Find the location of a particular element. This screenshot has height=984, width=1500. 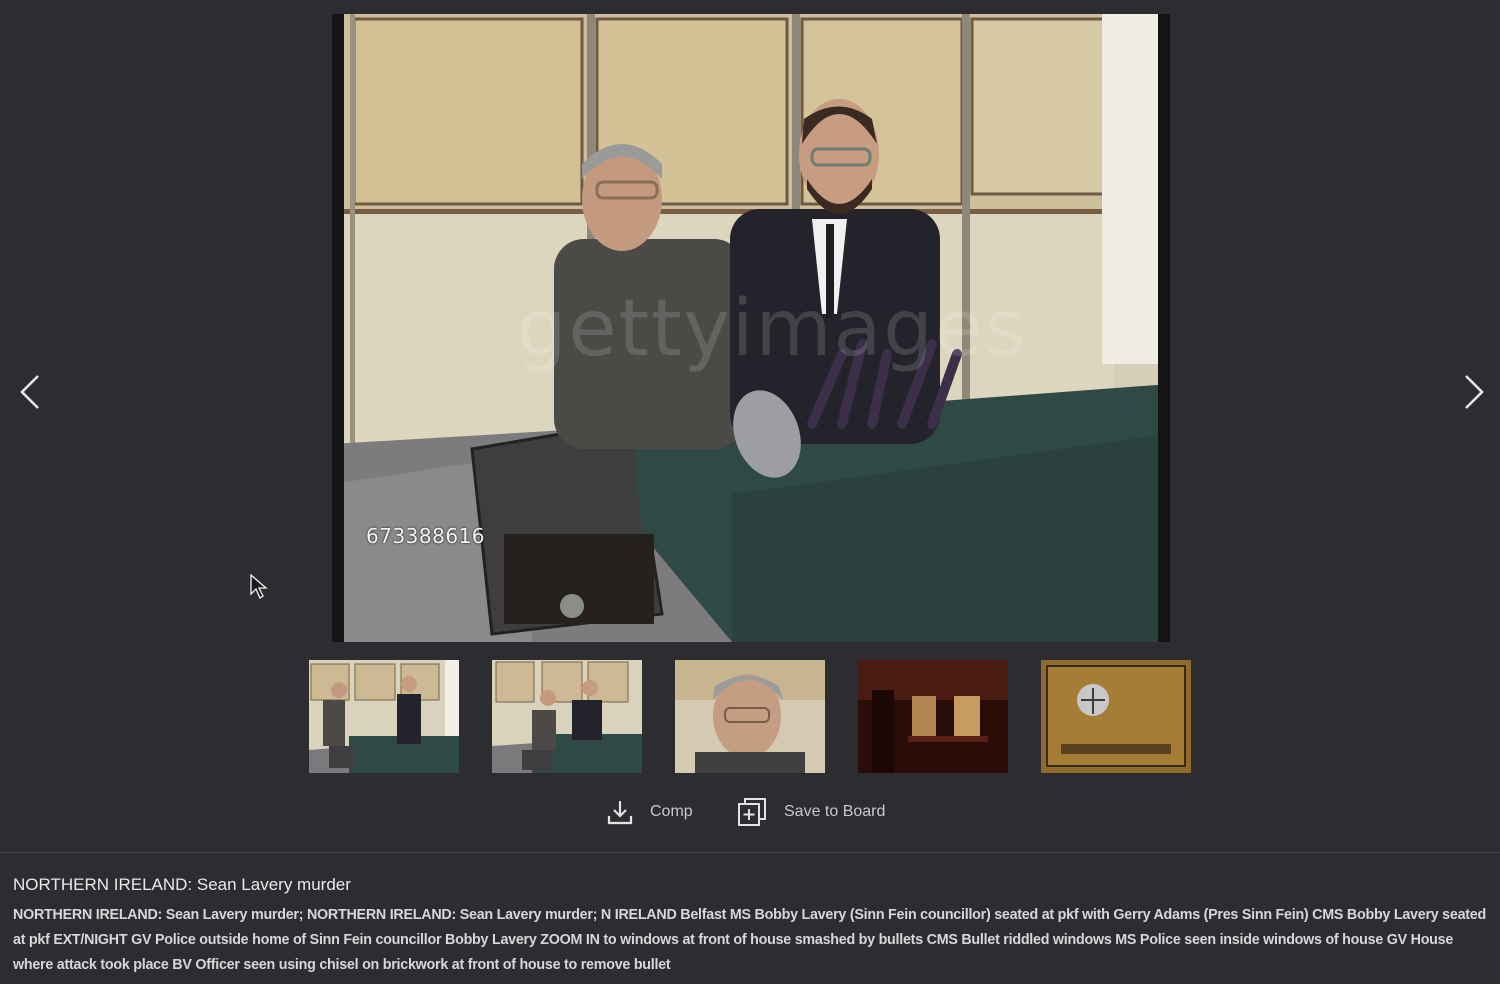

next-button is located at coordinates (1474, 392).